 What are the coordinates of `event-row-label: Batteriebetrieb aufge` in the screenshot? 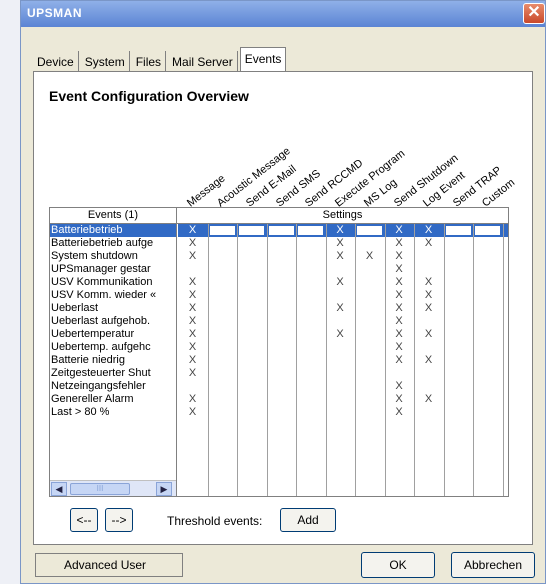 It's located at (113, 243).